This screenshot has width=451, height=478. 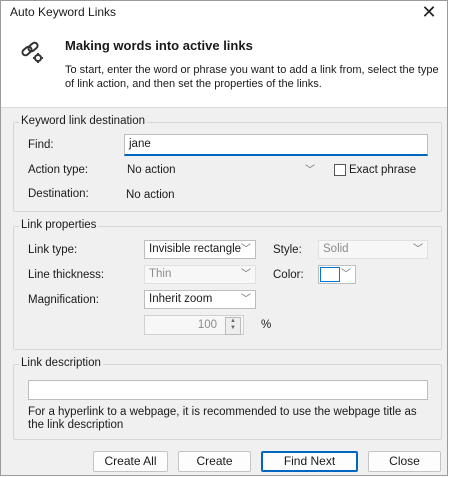 What do you see at coordinates (200, 274) in the screenshot?
I see `line-thickness-select: Thin ﹀` at bounding box center [200, 274].